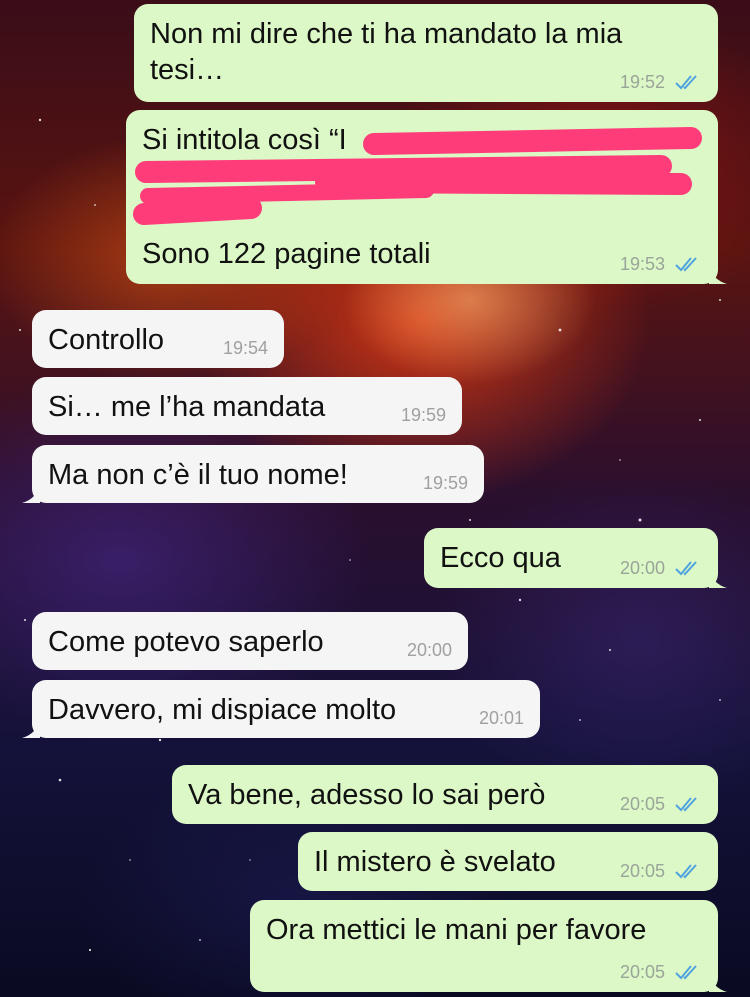  Describe the element at coordinates (435, 862) in the screenshot. I see `message-text: Il mistero è svelato` at that location.